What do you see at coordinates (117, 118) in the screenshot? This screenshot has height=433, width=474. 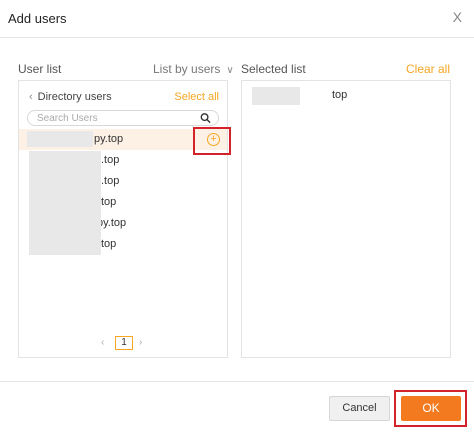 I see `search-input` at bounding box center [117, 118].